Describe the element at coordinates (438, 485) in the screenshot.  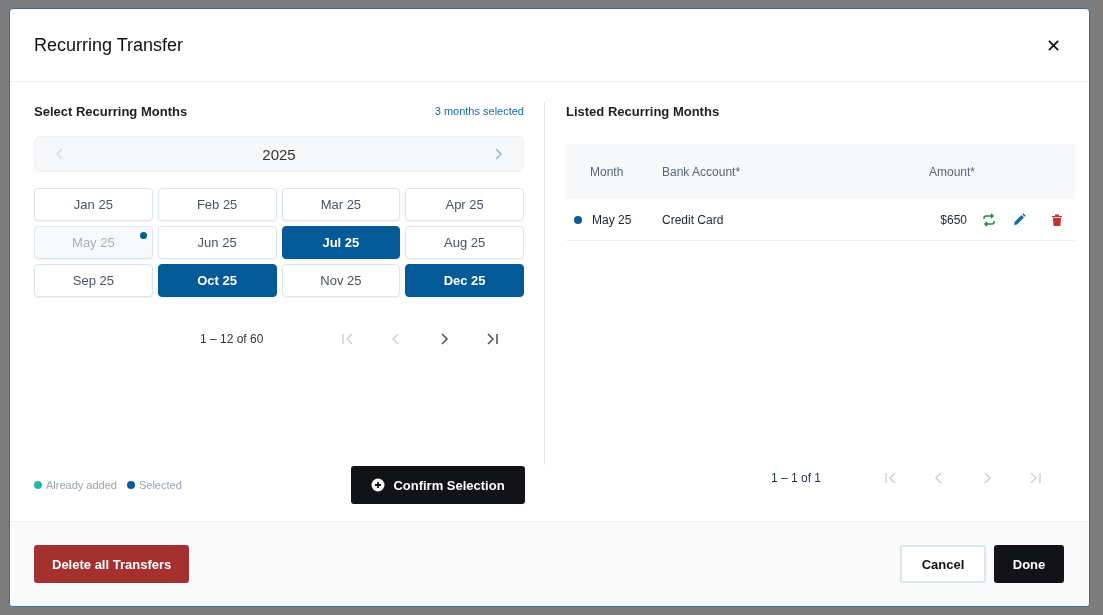
I see `confirm-selection-button: Confirm Selection` at that location.